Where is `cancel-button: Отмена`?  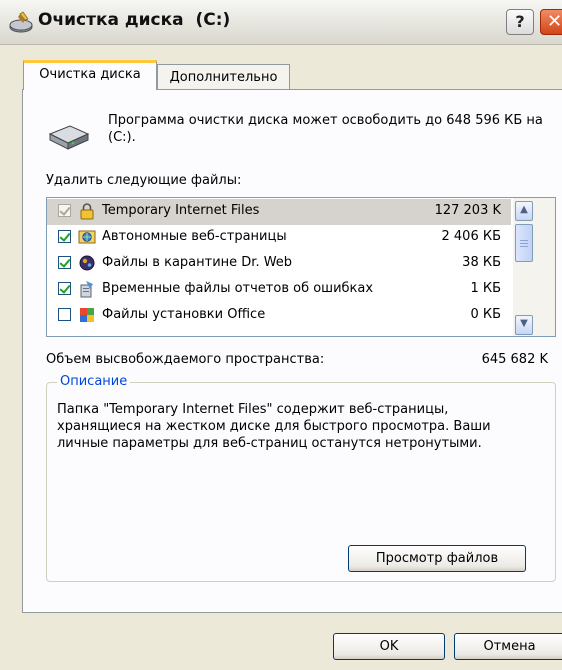
cancel-button: Отмена is located at coordinates (508, 646).